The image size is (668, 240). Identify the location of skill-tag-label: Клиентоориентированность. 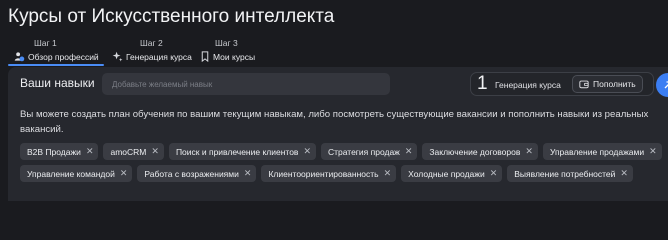
(323, 173).